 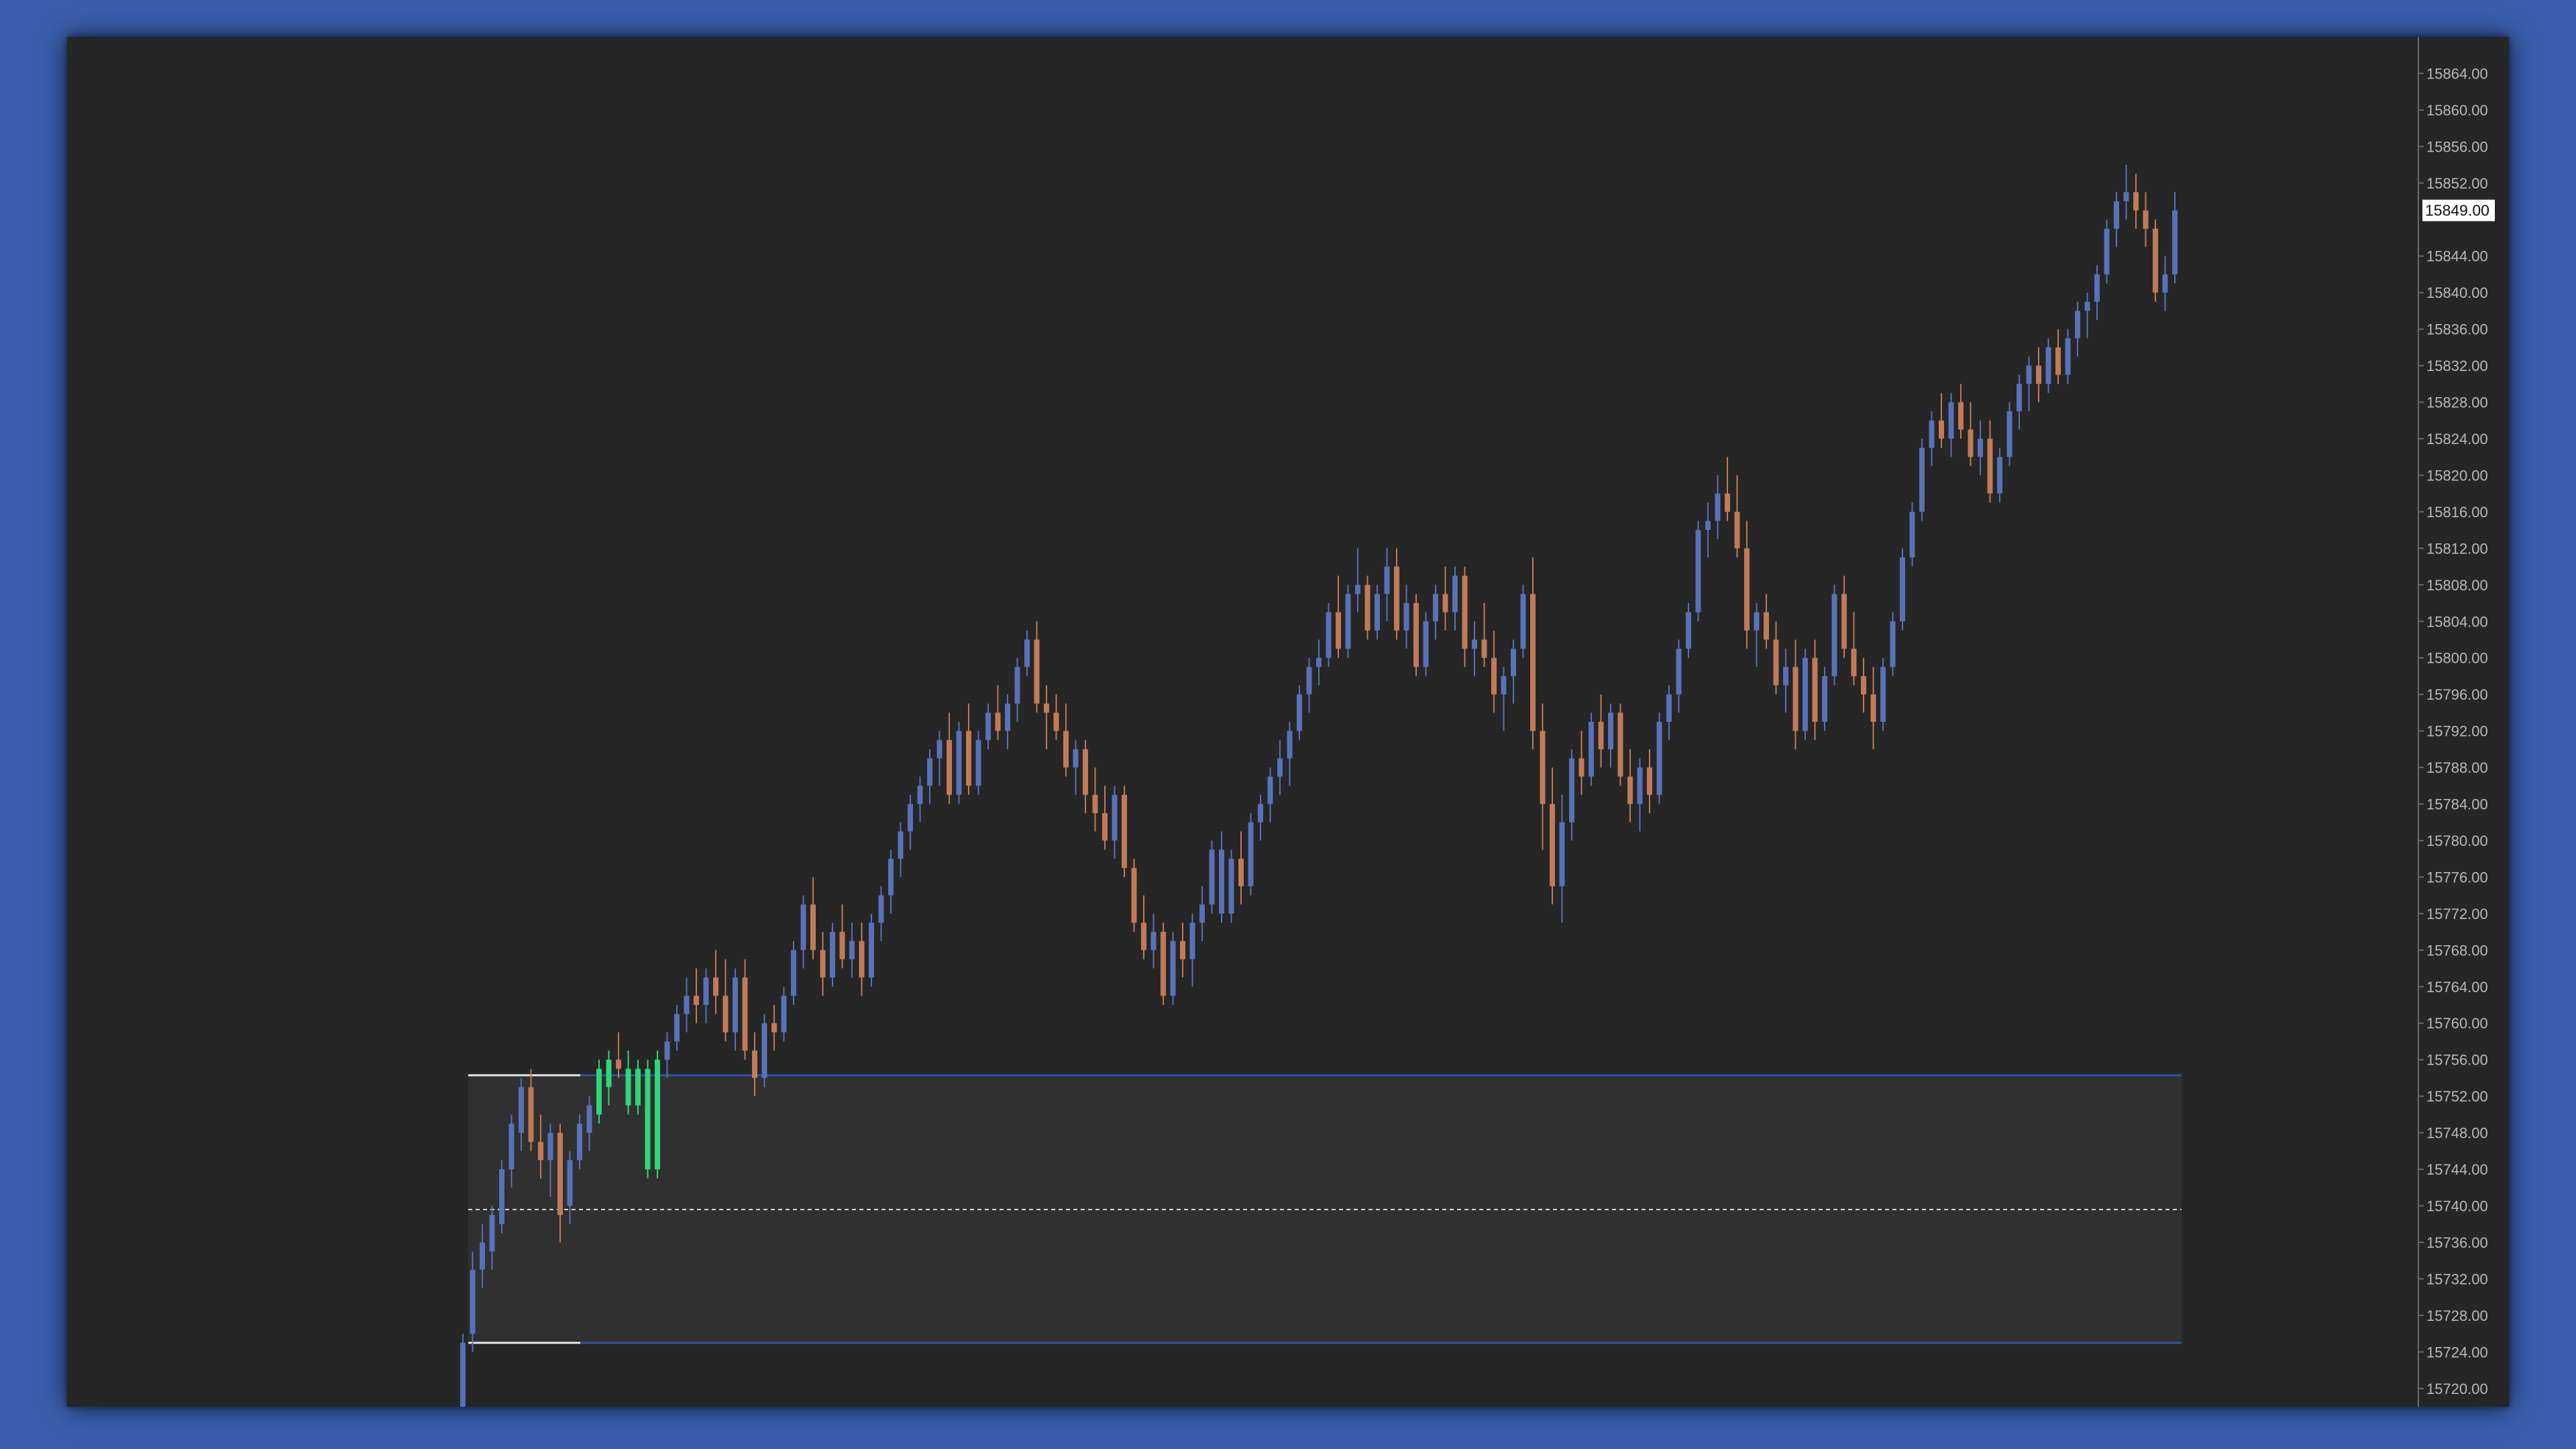 I want to click on axis-tick-label: 15840.00, so click(x=2457, y=292).